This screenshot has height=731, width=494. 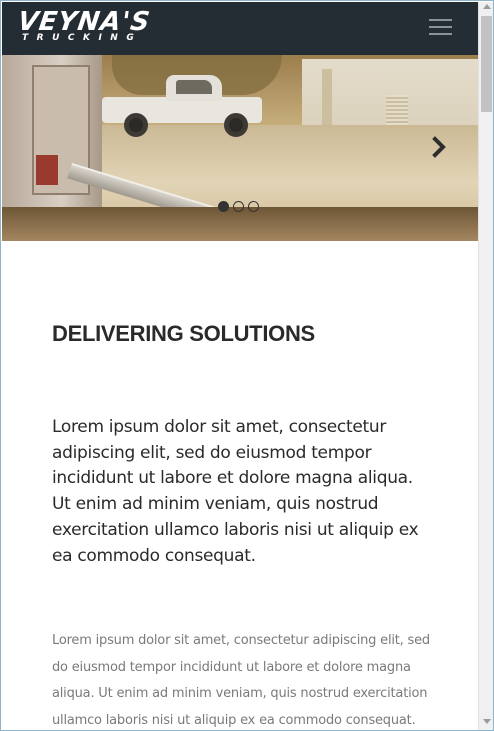 What do you see at coordinates (82, 38) in the screenshot?
I see `brand-tagline: TRUCKING` at bounding box center [82, 38].